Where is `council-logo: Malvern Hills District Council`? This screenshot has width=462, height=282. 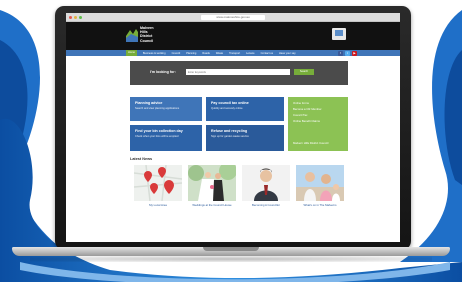 council-logo: Malvern Hills District Council is located at coordinates (140, 34).